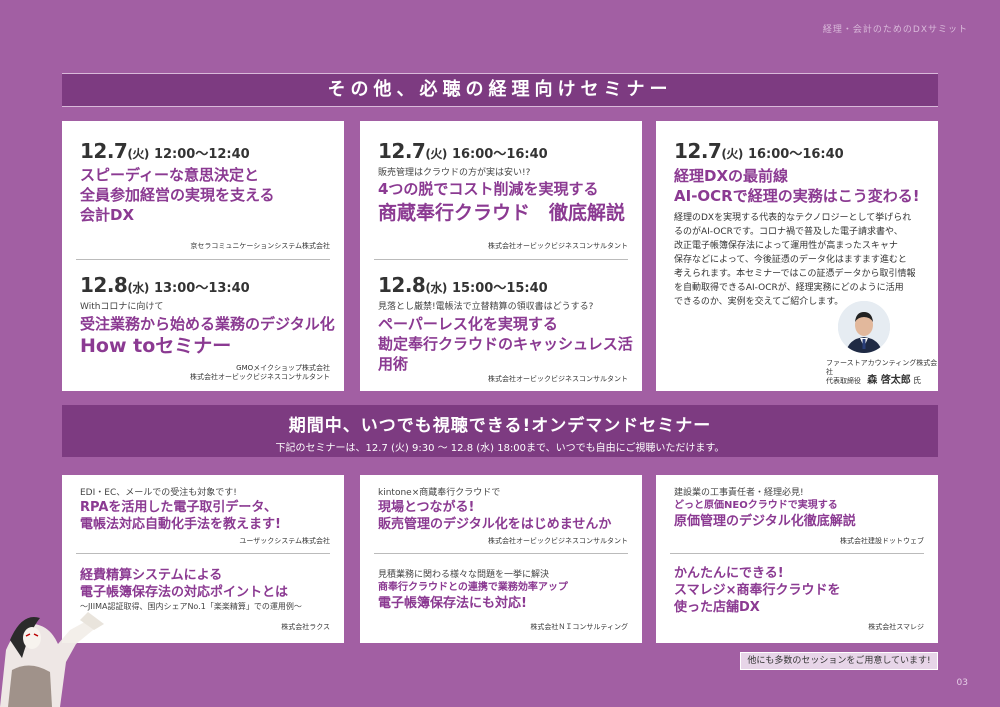 The height and width of the screenshot is (707, 1000). Describe the element at coordinates (579, 627) in the screenshot. I see `company-name: 株式会社ＮＩコンサルティング` at that location.